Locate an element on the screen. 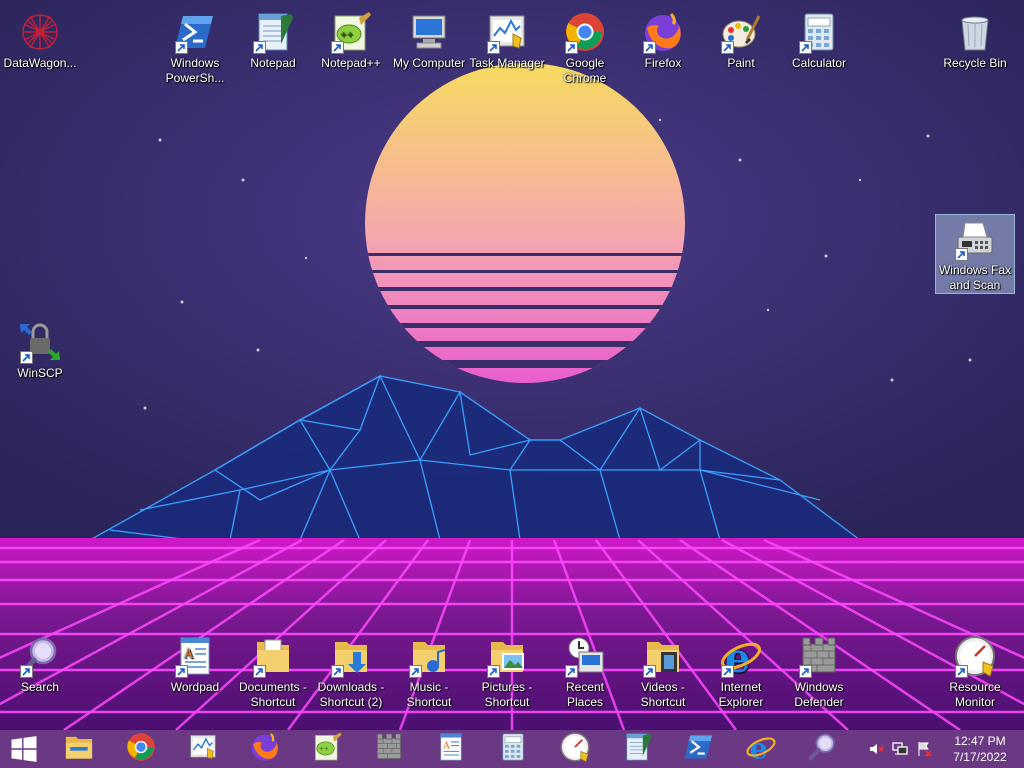  desktop-icon-label: Paint is located at coordinates (741, 63).